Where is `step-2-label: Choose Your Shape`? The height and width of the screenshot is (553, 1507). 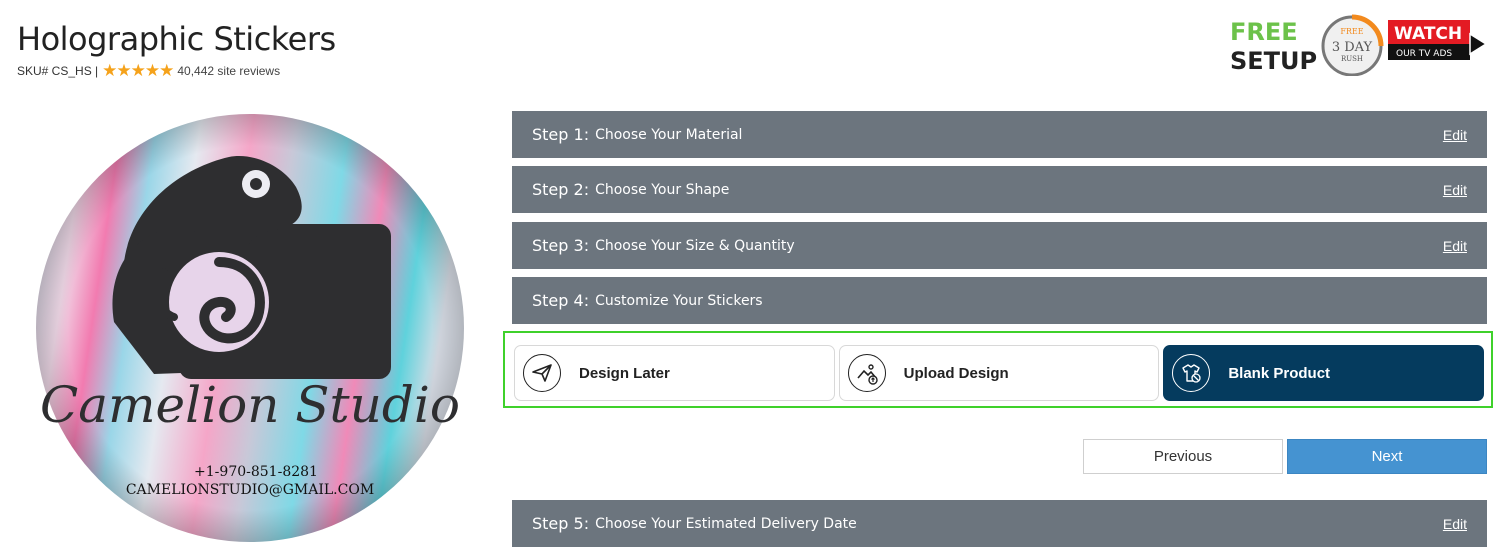
step-2-label: Choose Your Shape is located at coordinates (662, 189).